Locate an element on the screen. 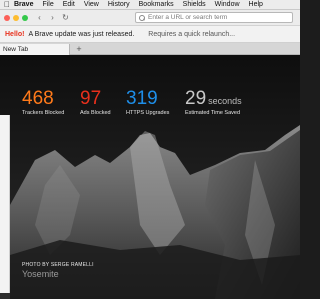 Image resolution: width=320 pixels, height=299 pixels. ads-blocked-label: Ads Blocked is located at coordinates (95, 113).